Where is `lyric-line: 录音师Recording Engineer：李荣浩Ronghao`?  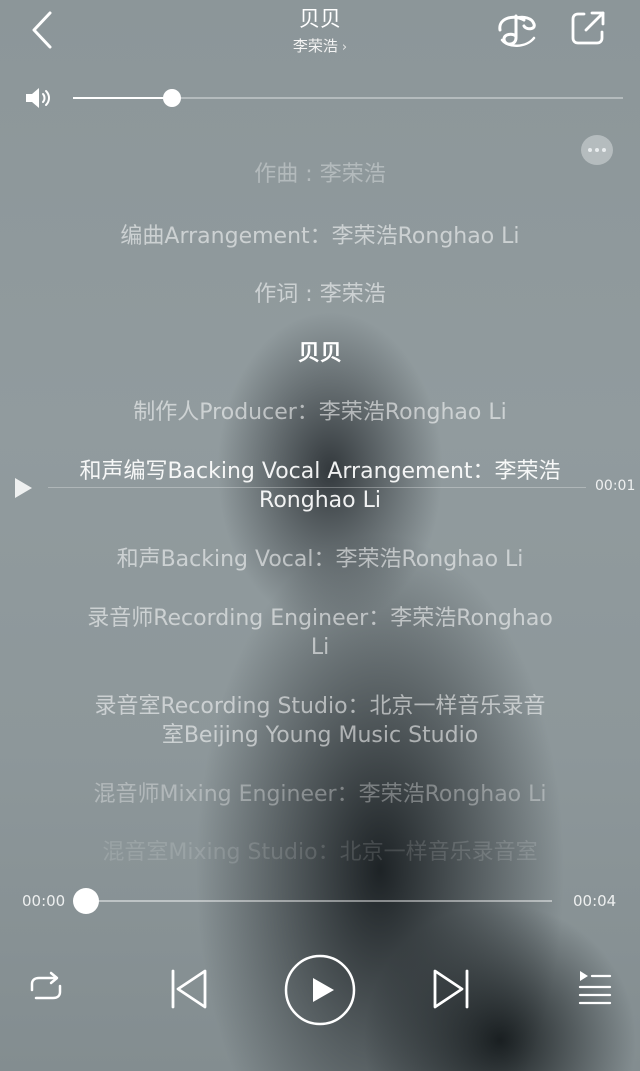
lyric-line: 录音师Recording Engineer：李荣浩Ronghao is located at coordinates (320, 618).